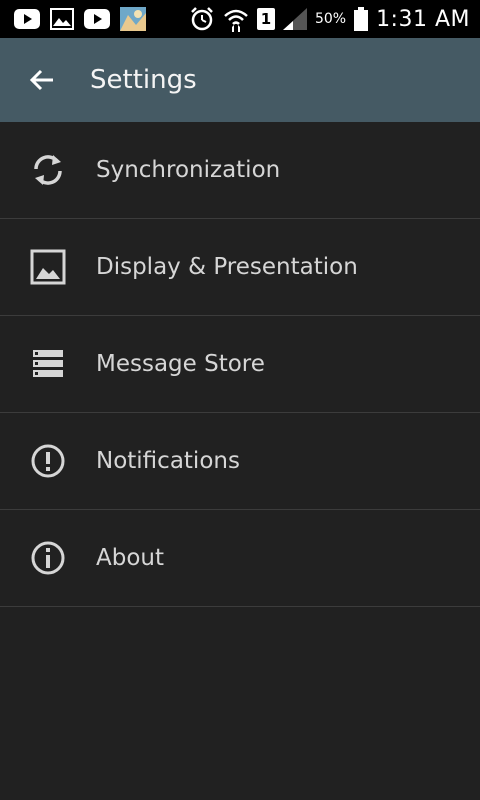  I want to click on settings-item-notifications: Notifications, so click(240, 461).